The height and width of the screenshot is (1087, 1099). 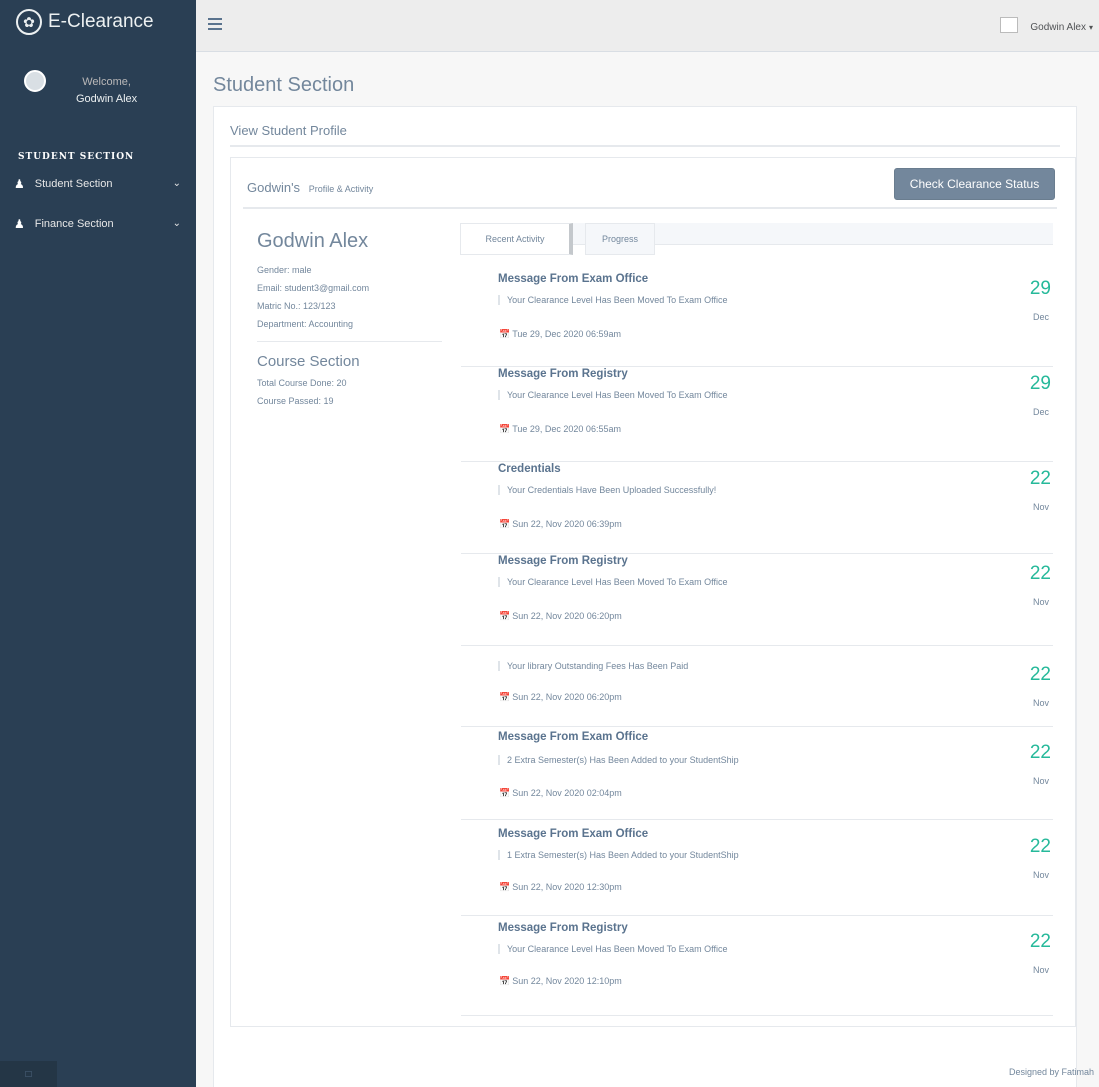 I want to click on avatar, so click(x=35, y=81).